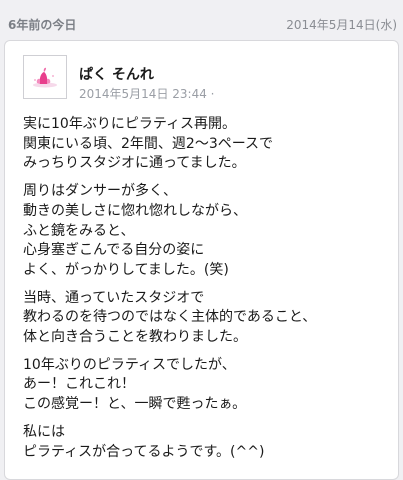 Image resolution: width=403 pixels, height=480 pixels. I want to click on pink-flower-avatar-icon, so click(45, 77).